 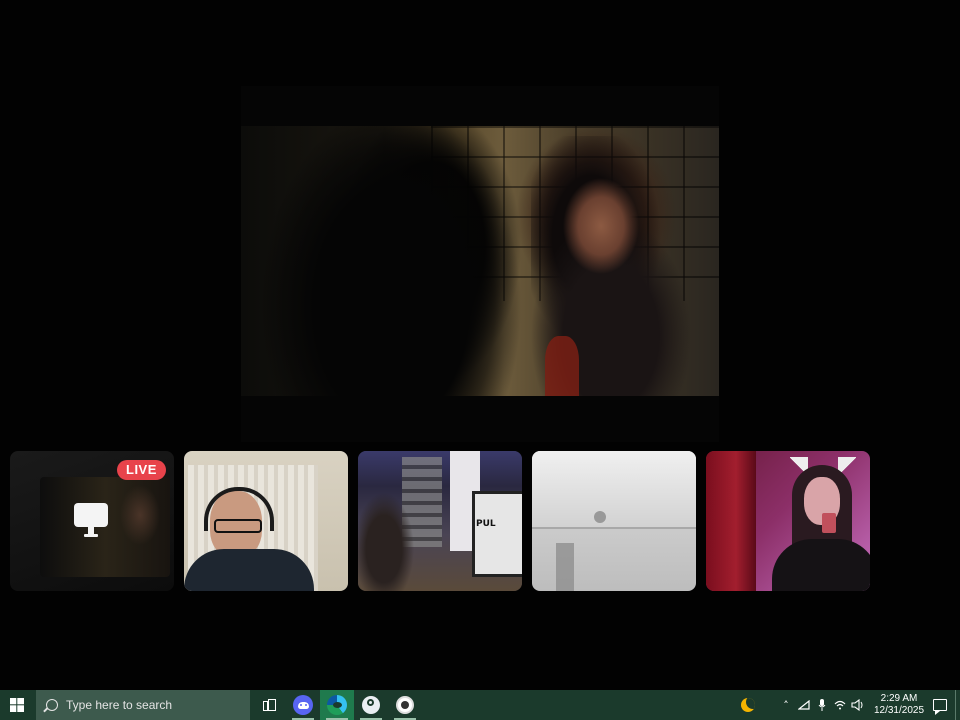 What do you see at coordinates (829, 523) in the screenshot?
I see `drink-cup` at bounding box center [829, 523].